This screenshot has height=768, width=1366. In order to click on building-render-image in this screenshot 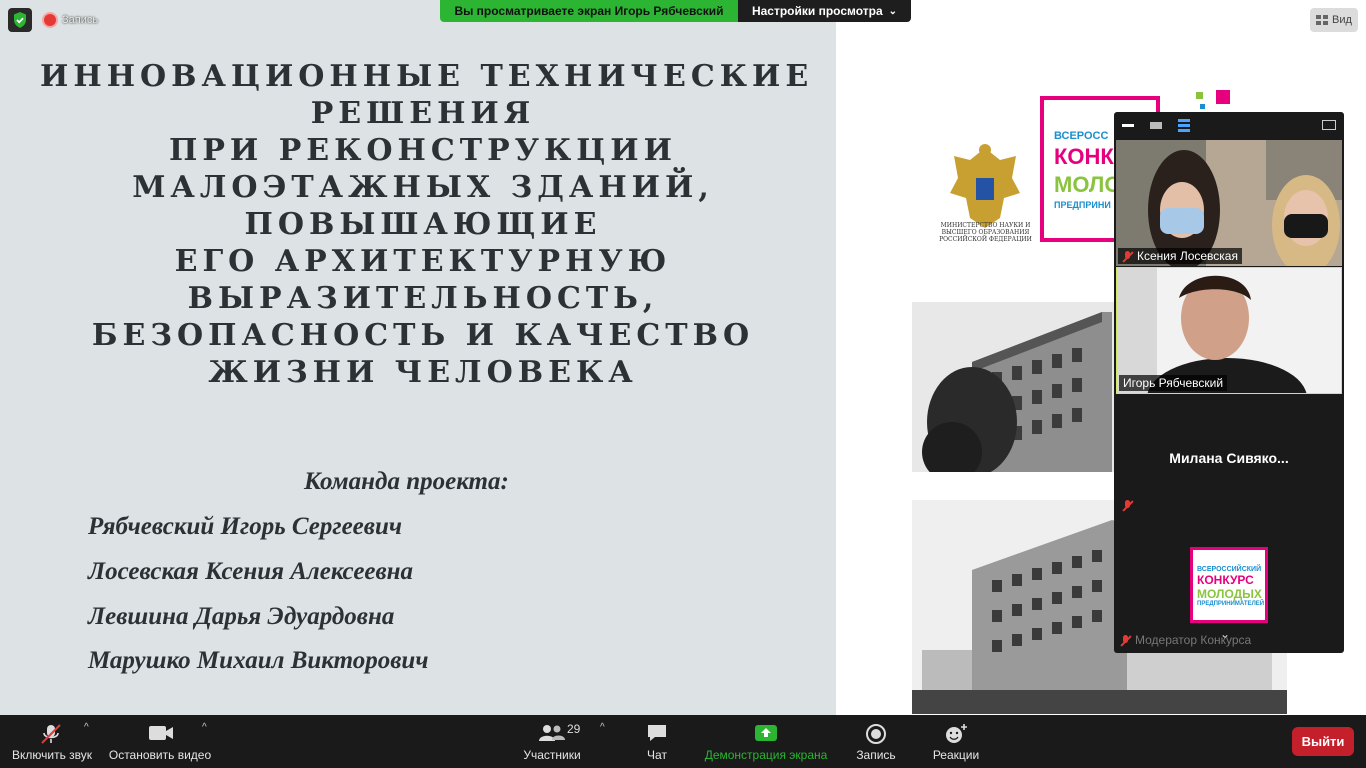, I will do `click(1017, 387)`.